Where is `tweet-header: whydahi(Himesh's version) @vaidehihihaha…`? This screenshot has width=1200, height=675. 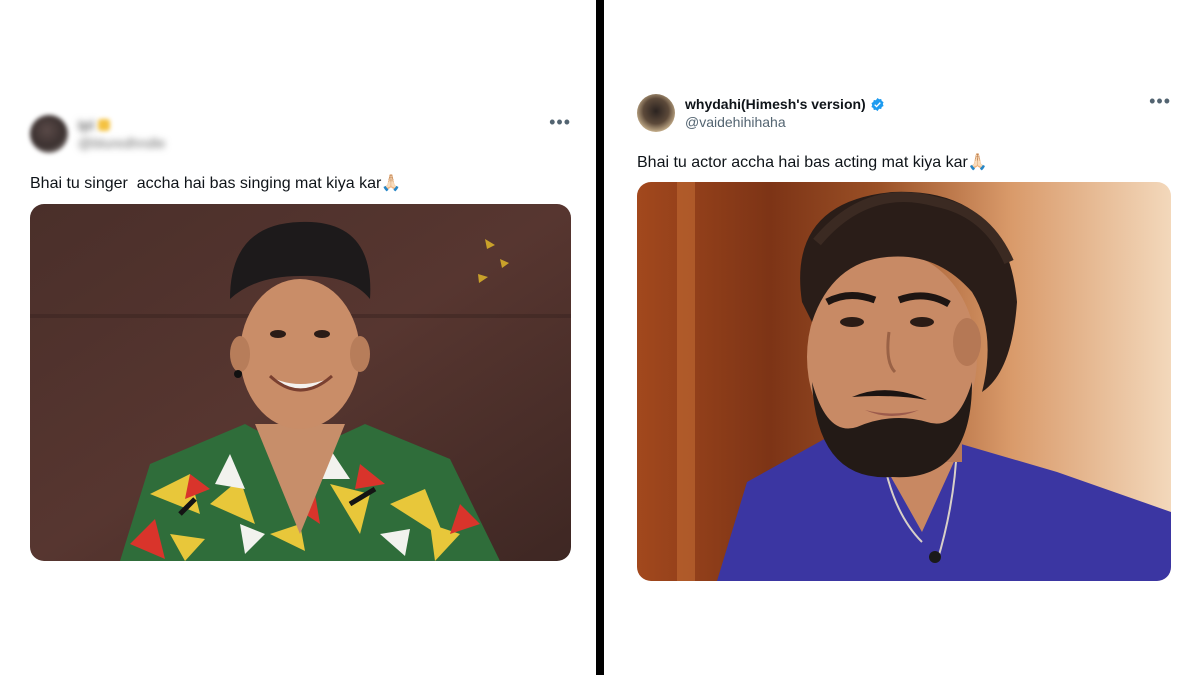
tweet-header: whydahi(Himesh's version) @vaidehihihaha… is located at coordinates (904, 113).